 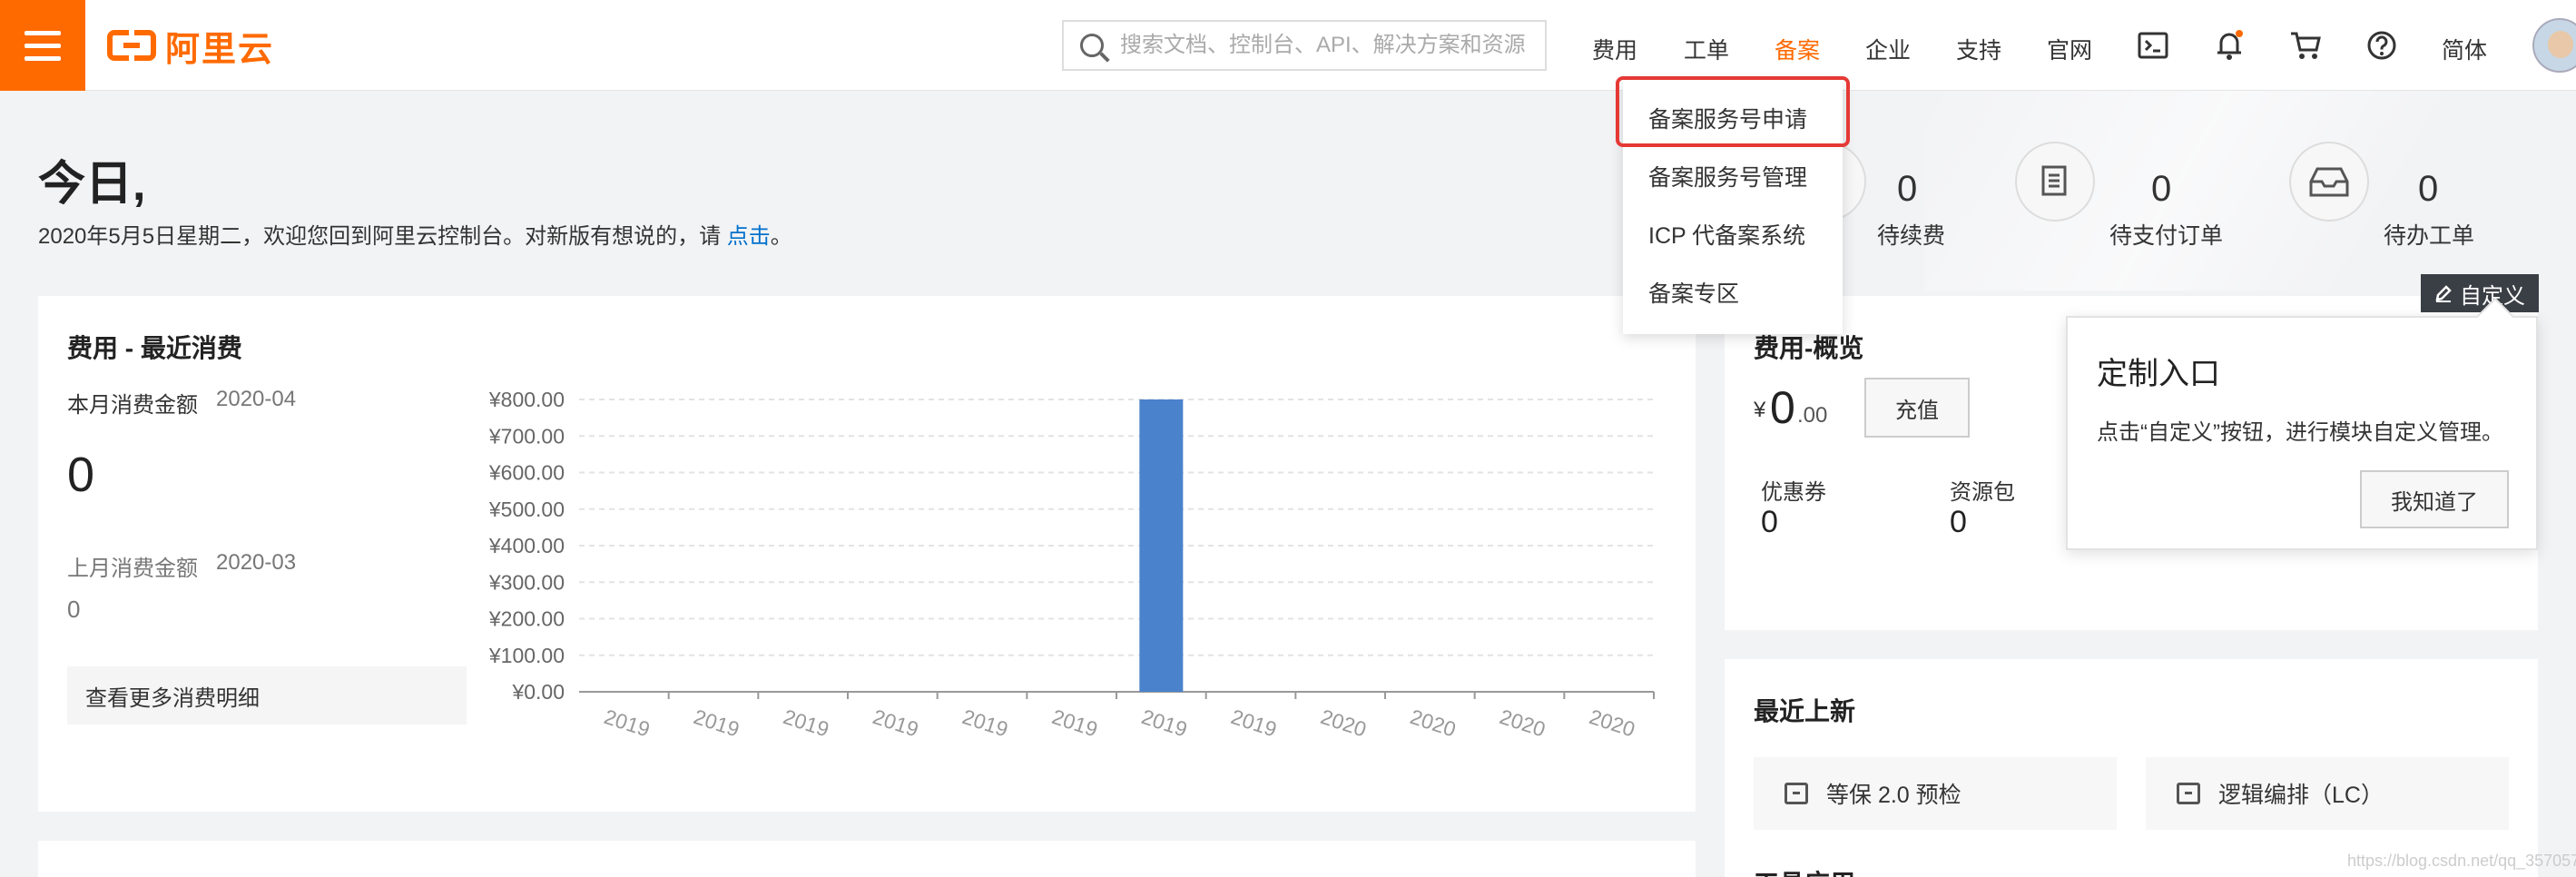 What do you see at coordinates (415, 236) in the screenshot?
I see `welcome-text: 2020年5月5日星期二，欢迎您回到阿里云控制台。对新版有想说的，请 点击。` at bounding box center [415, 236].